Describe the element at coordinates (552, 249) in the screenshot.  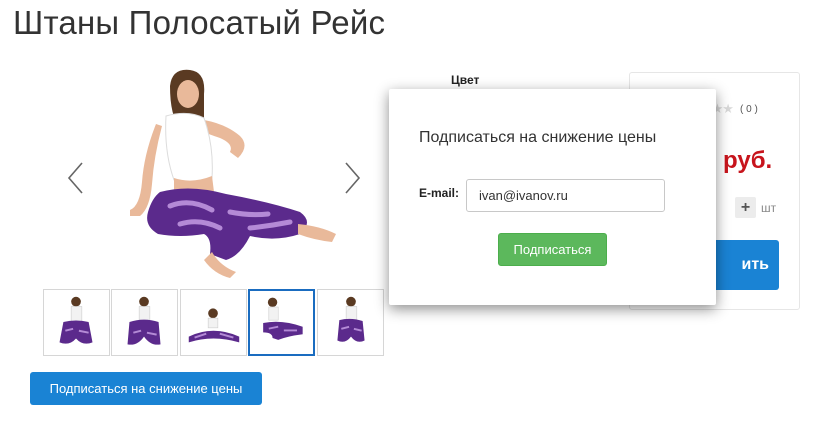
I see `subscribe-button: Подписаться` at that location.